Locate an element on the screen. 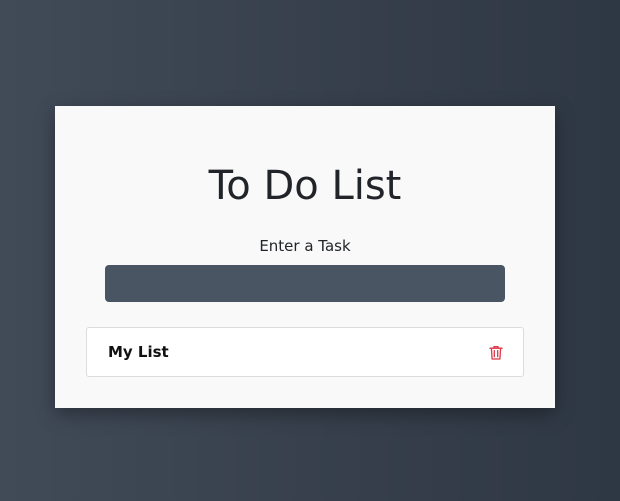 Image resolution: width=620 pixels, height=501 pixels. trash-icon is located at coordinates (496, 352).